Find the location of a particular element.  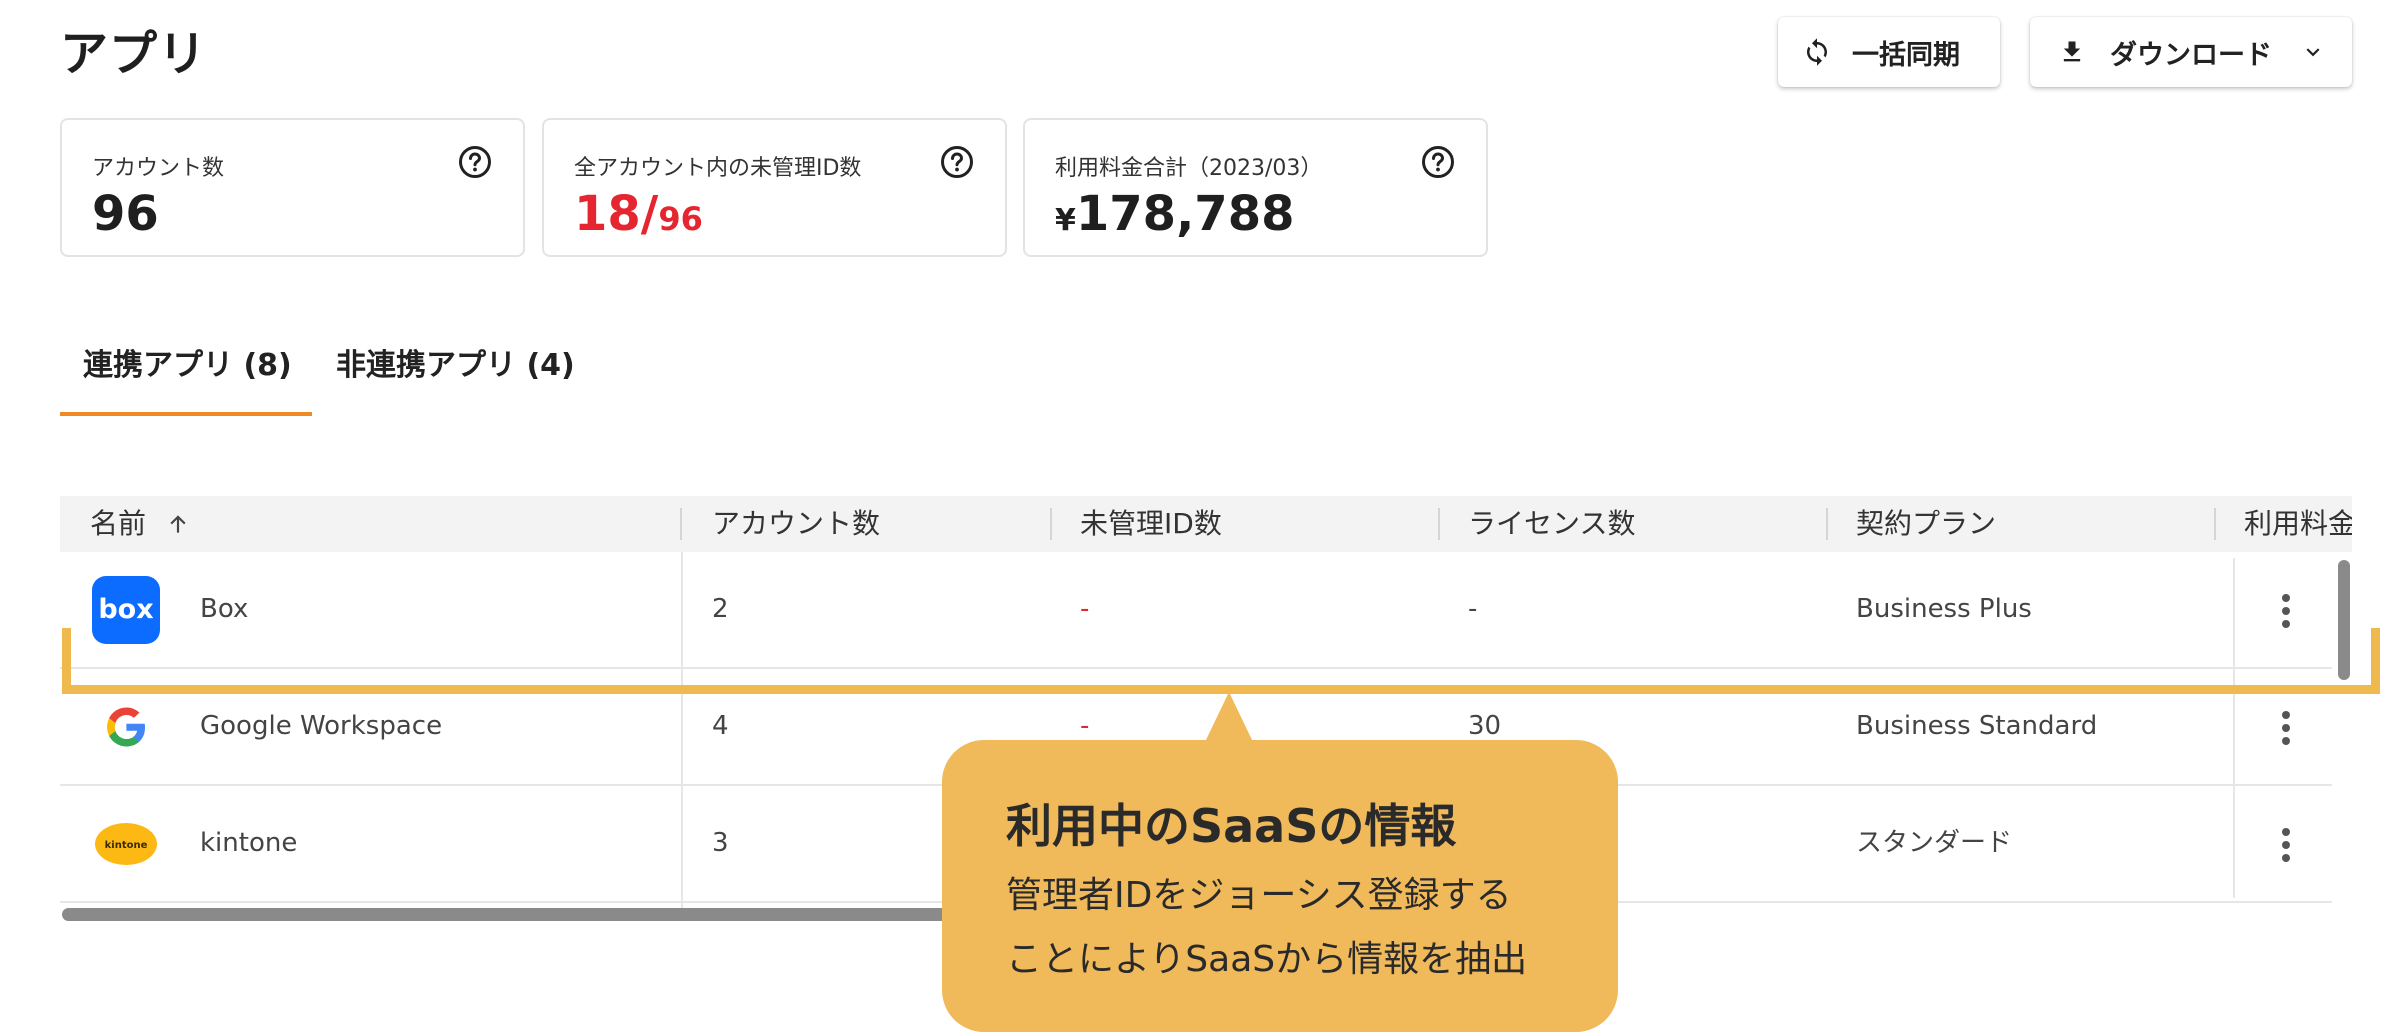

usage-fee-label: 利用料金合計（2023/03） is located at coordinates (1189, 168).